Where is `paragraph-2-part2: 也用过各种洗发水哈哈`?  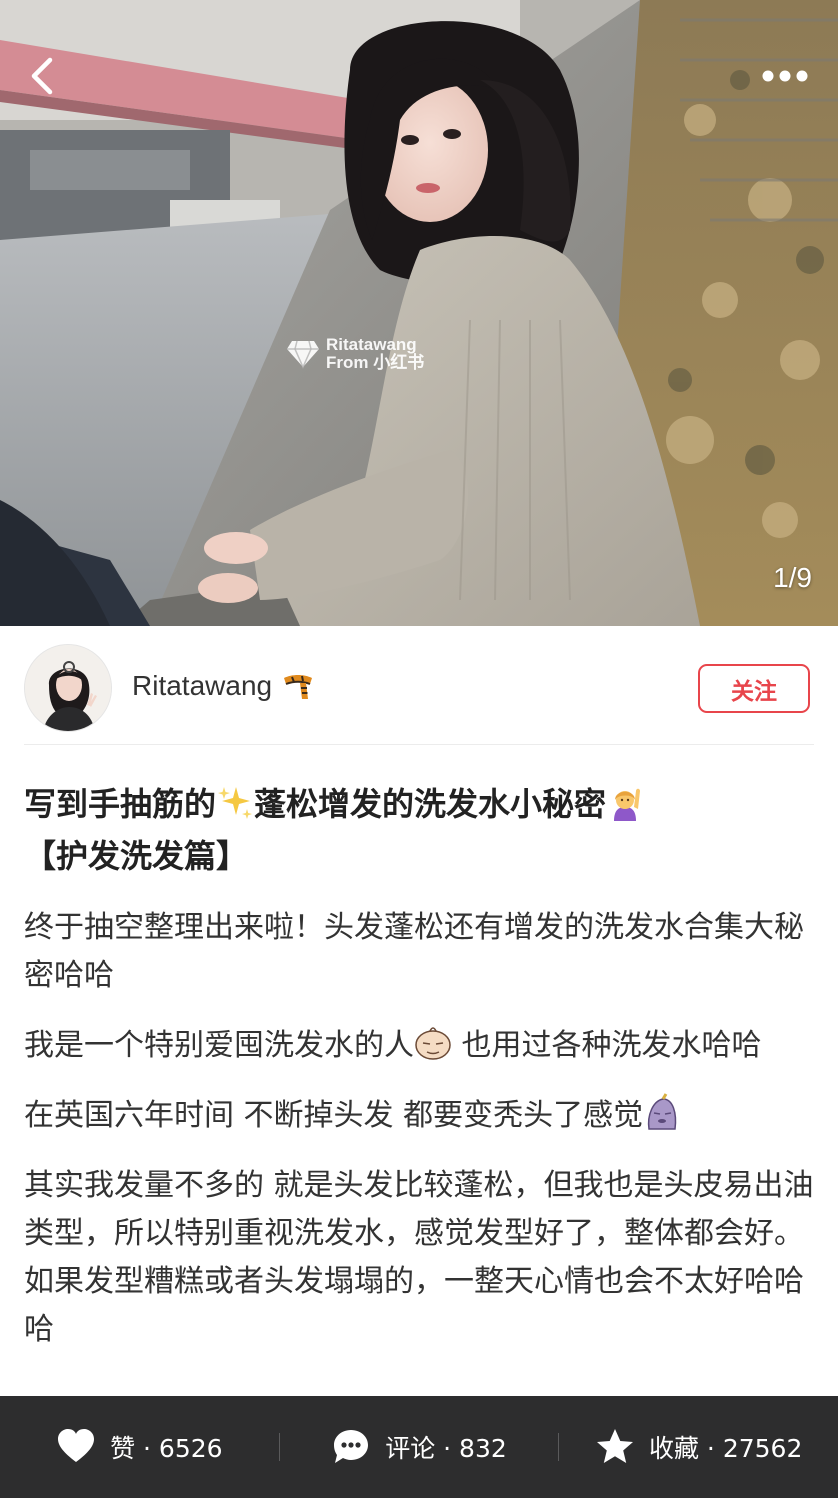 paragraph-2-part2: 也用过各种洗发水哈哈 is located at coordinates (607, 1045).